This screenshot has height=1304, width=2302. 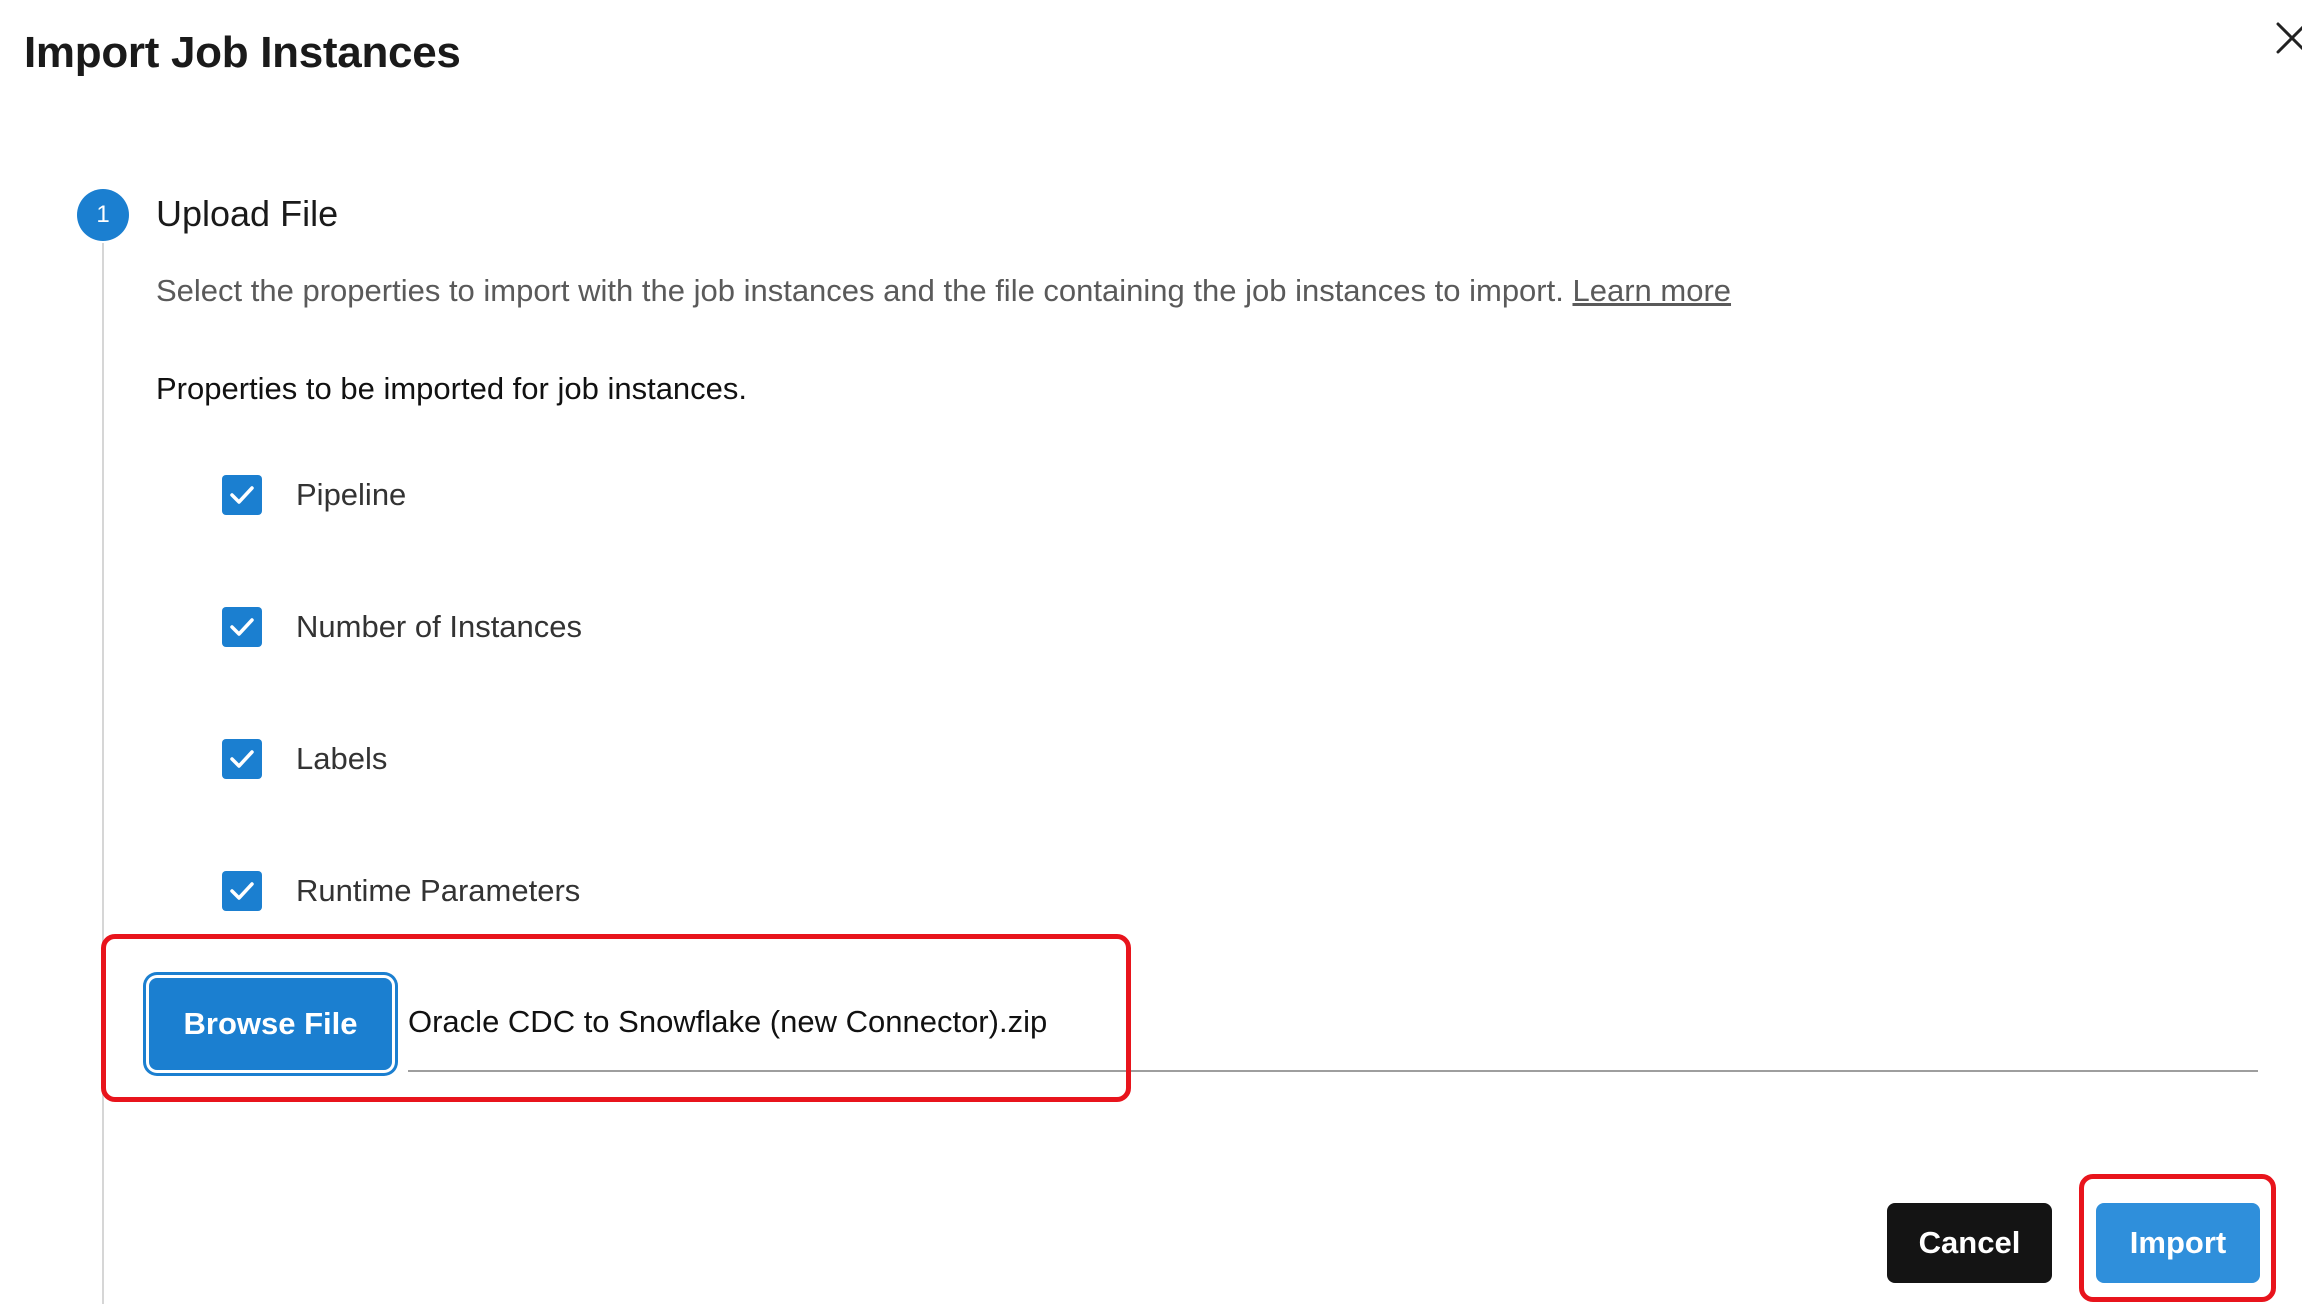 I want to click on step-number-badge: 1, so click(x=103, y=215).